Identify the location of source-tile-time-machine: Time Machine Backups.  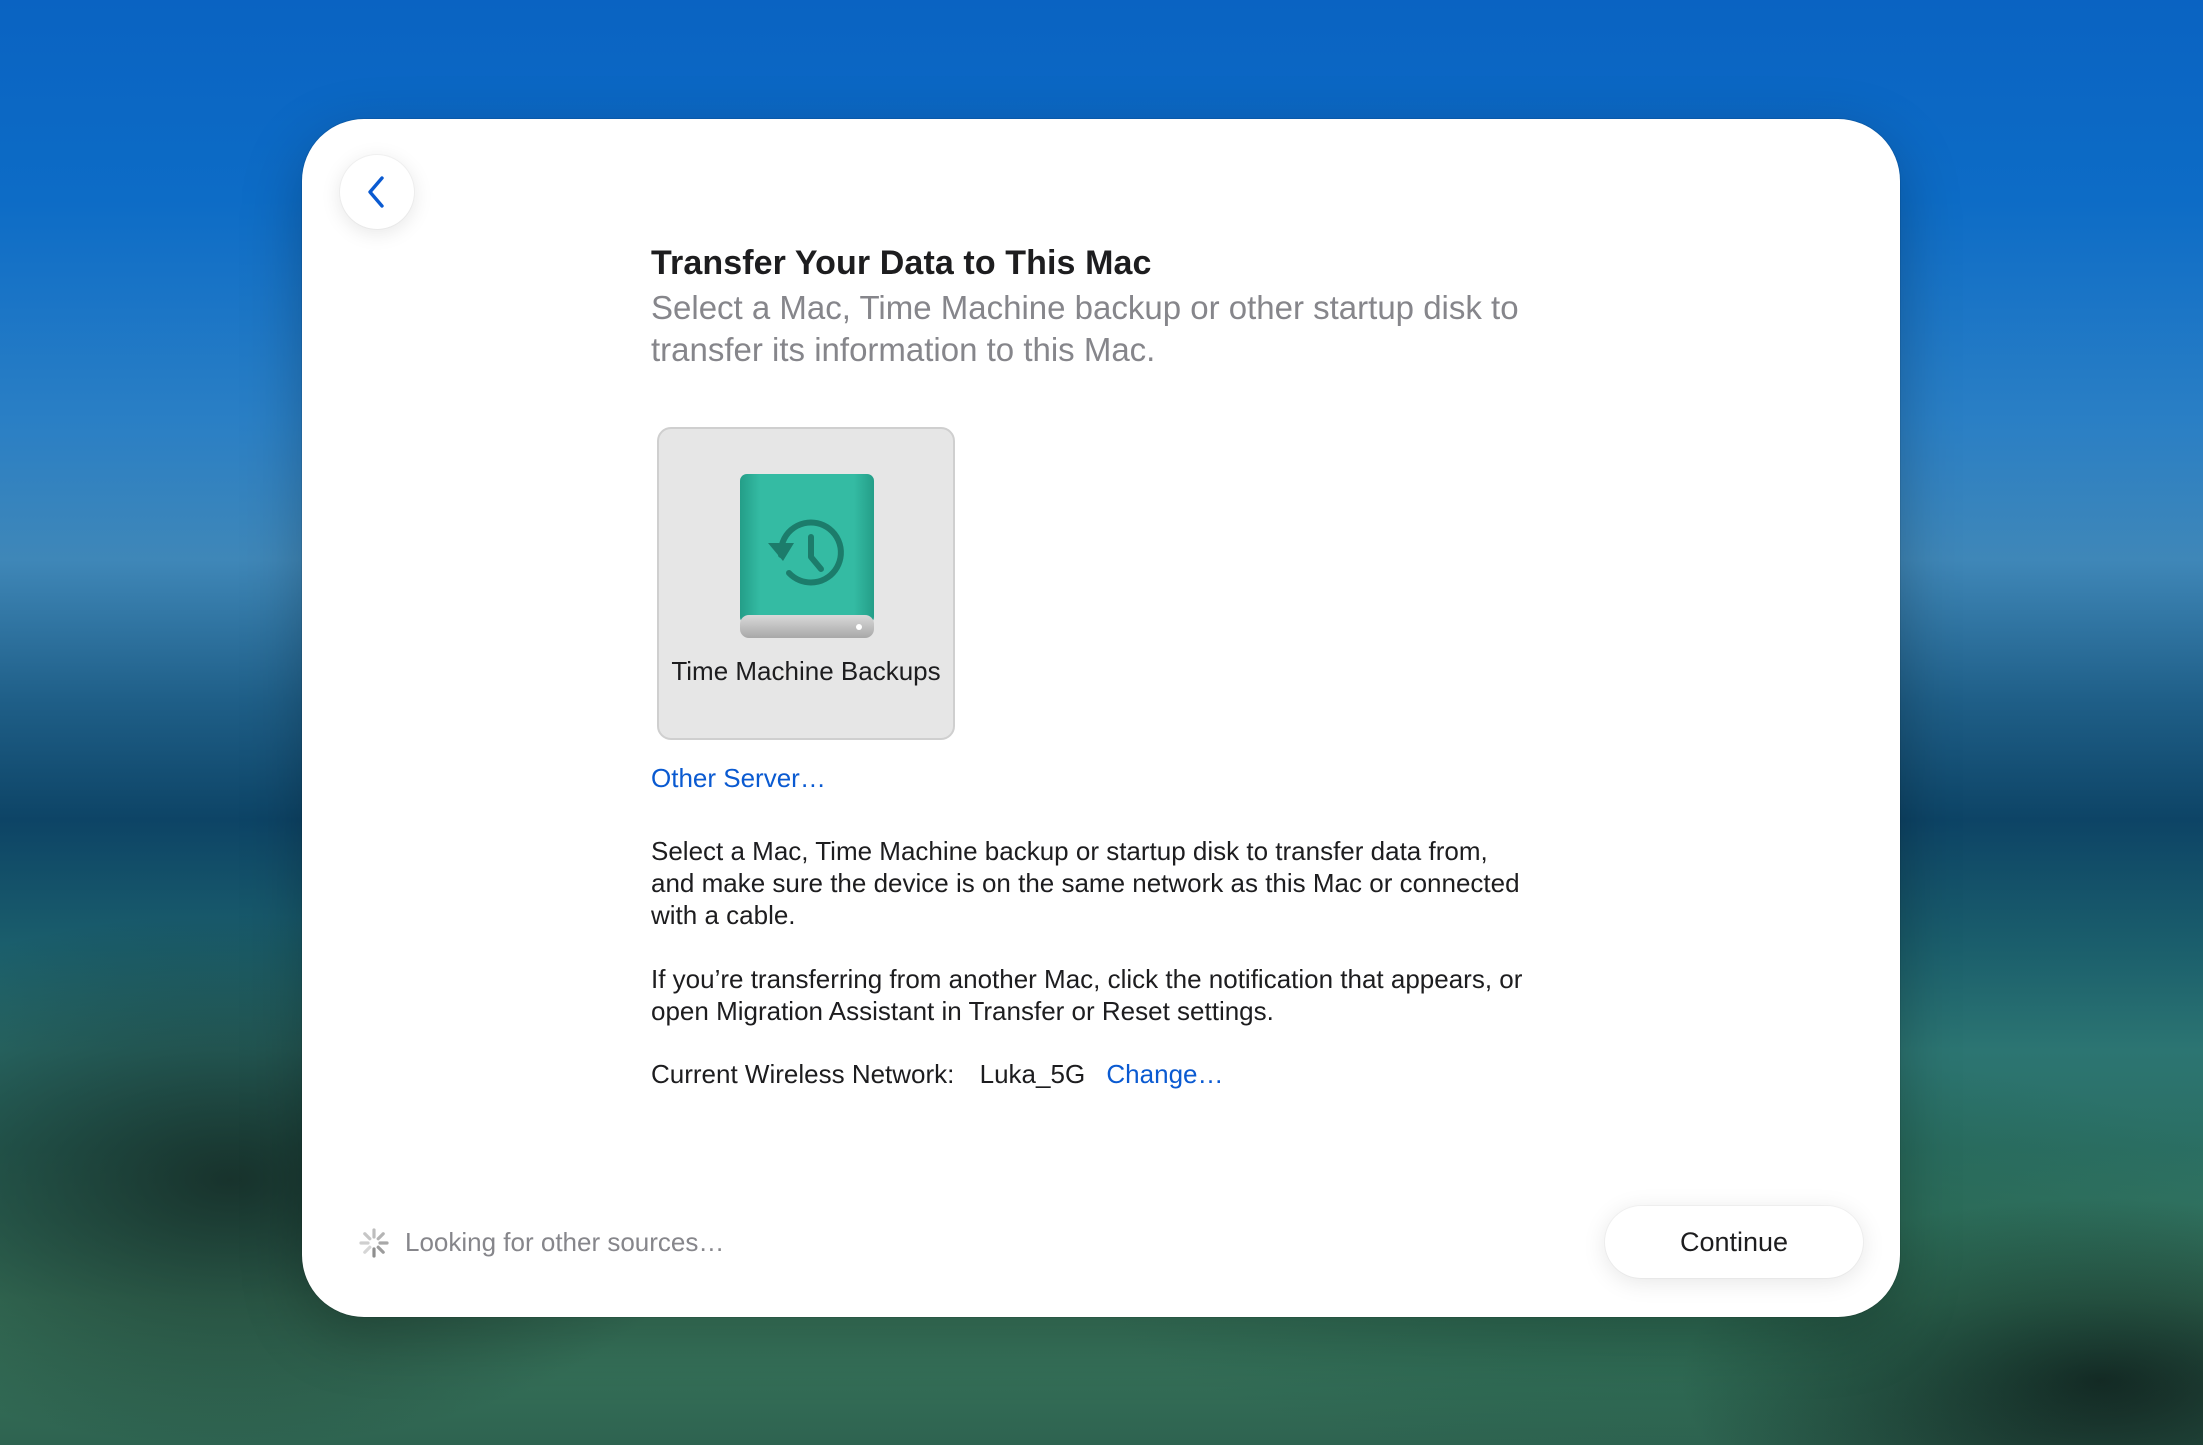
(806, 583).